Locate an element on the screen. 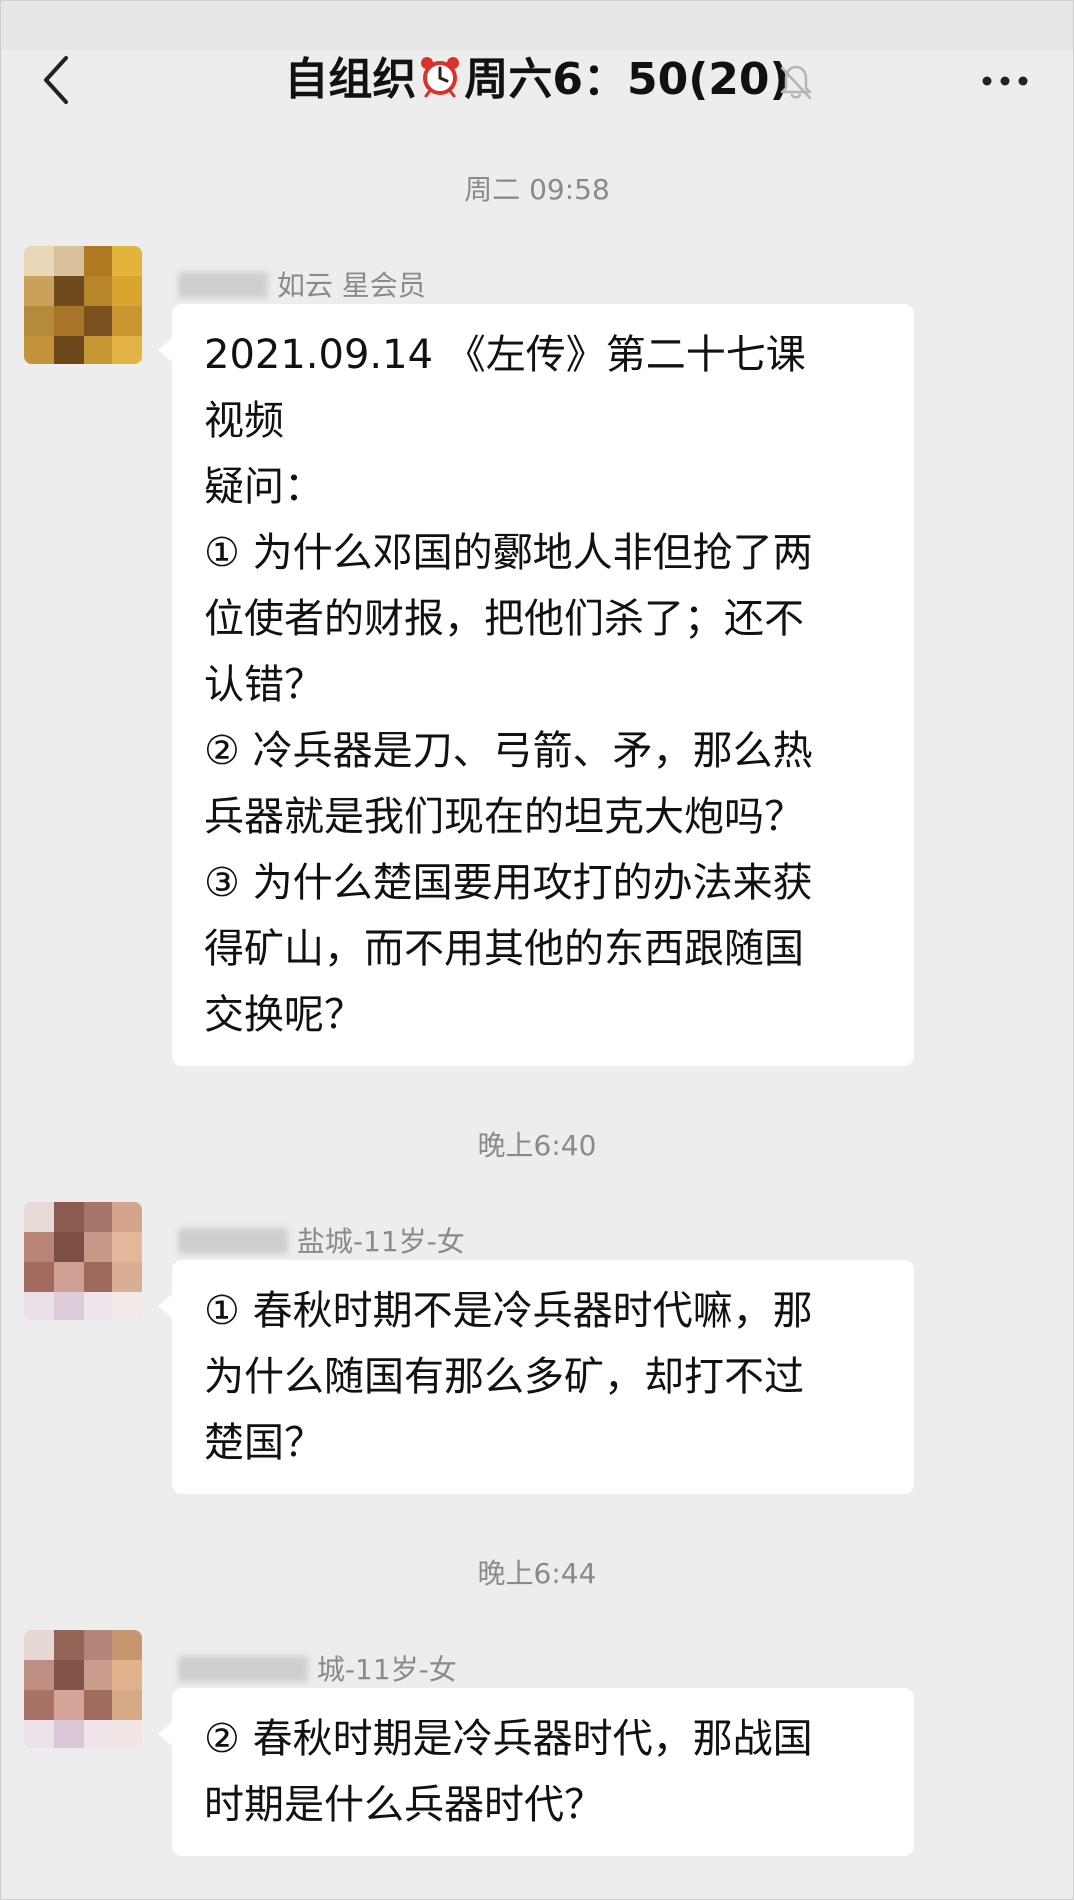 The width and height of the screenshot is (1074, 1900). message-line: ③ 为什么楚国要用攻打的办法来获 is located at coordinates (508, 883).